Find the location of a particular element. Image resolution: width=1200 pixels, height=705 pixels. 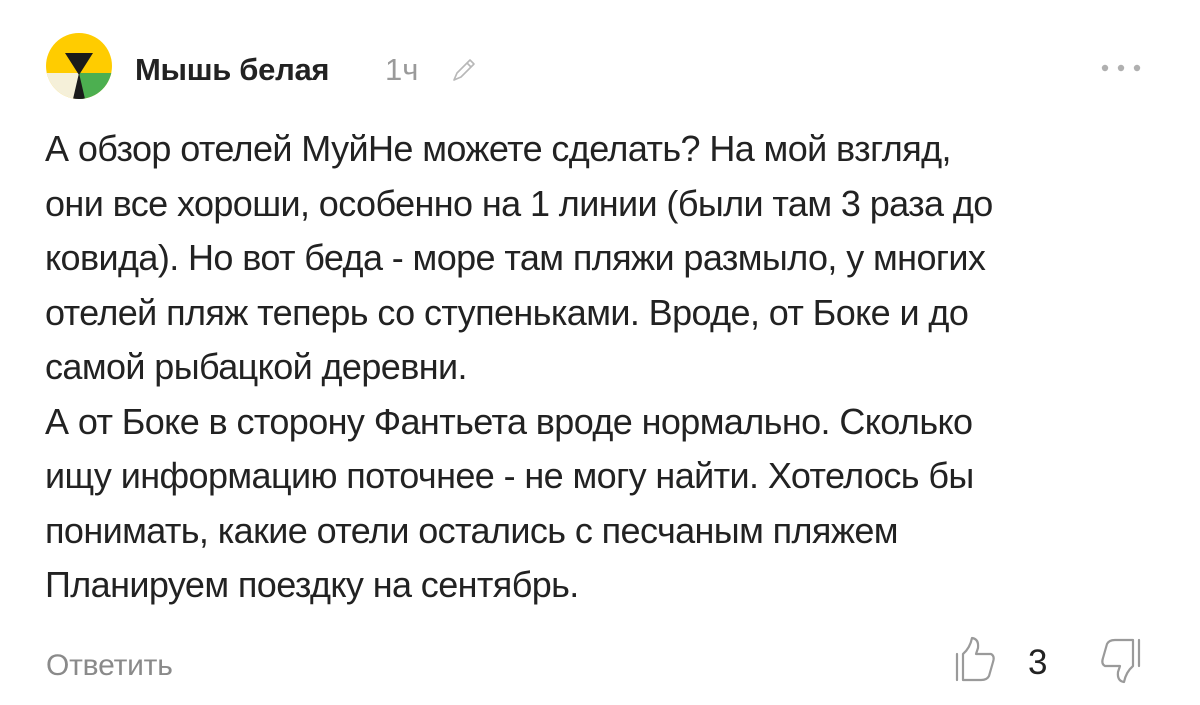

thumbs-up-icon is located at coordinates (975, 660).